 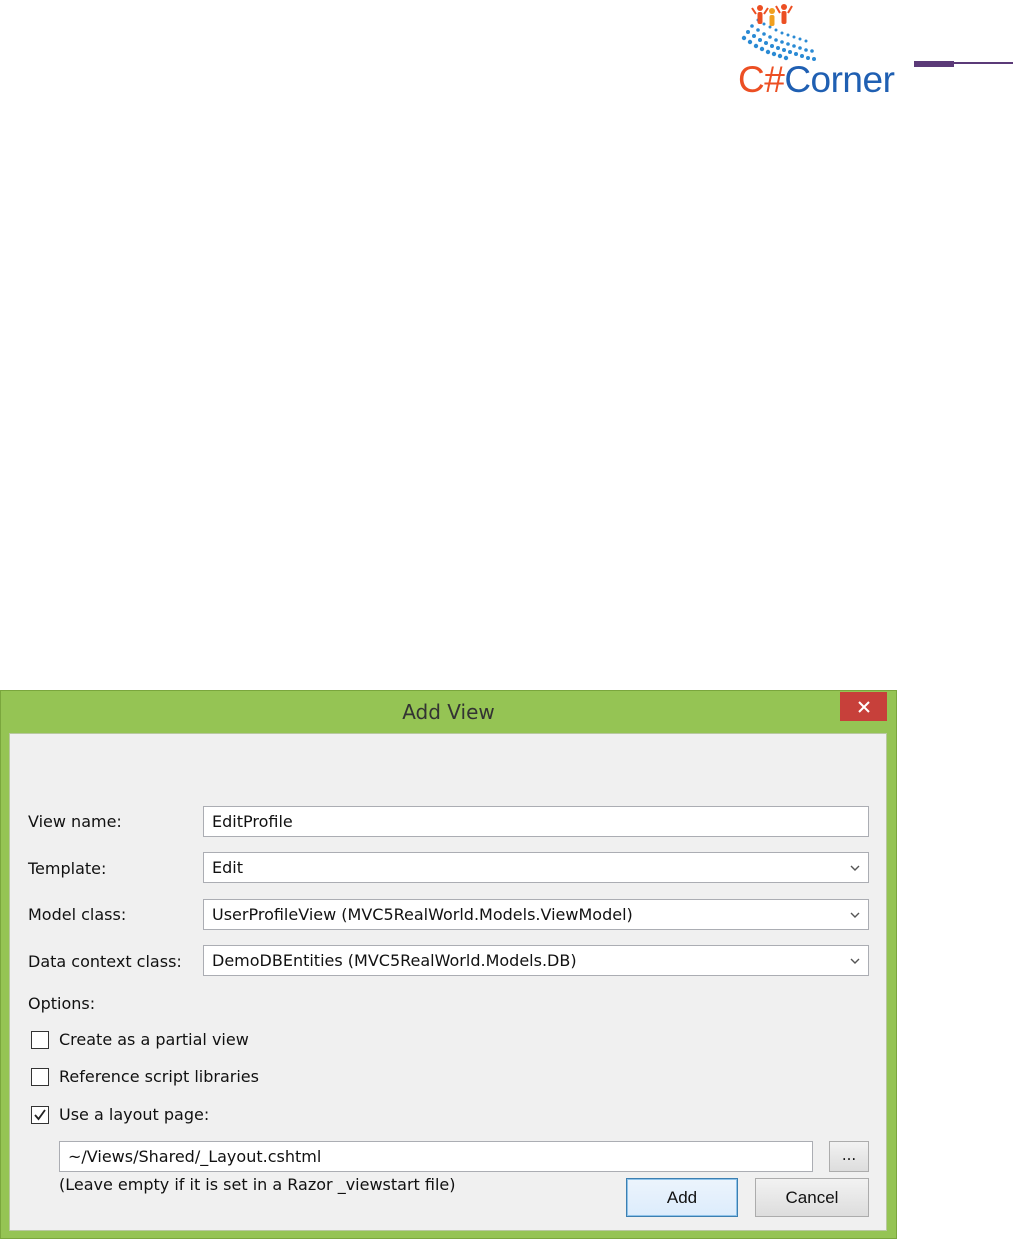 What do you see at coordinates (154, 1040) in the screenshot?
I see `partial-view-label: Create as a partial view` at bounding box center [154, 1040].